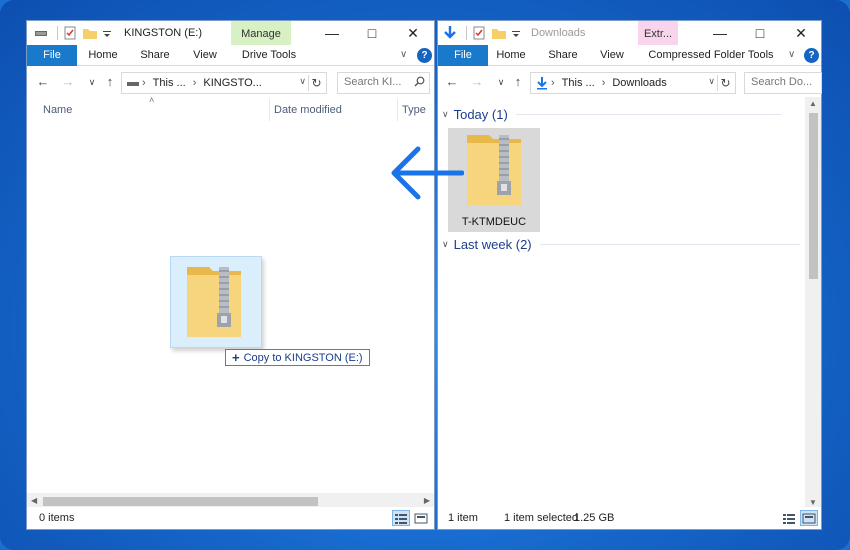 This screenshot has height=550, width=850. I want to click on details-view-icon, so click(789, 519).